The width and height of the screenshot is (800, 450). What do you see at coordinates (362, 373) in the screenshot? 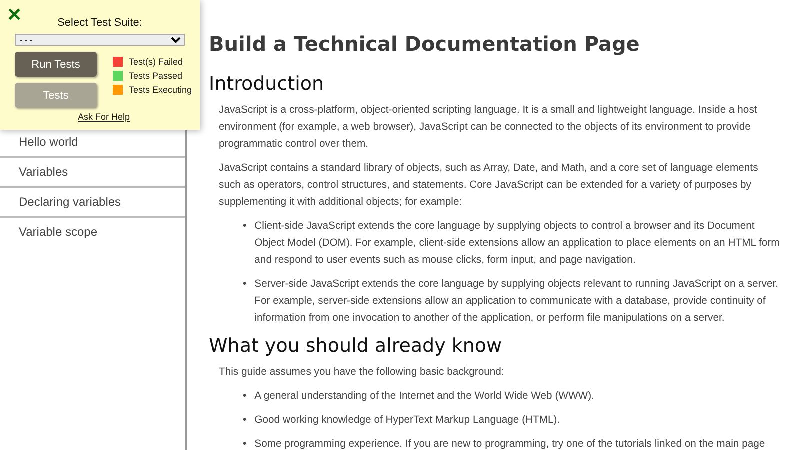
I see `paragraph: This guide assumes you have the following basic background:` at bounding box center [362, 373].